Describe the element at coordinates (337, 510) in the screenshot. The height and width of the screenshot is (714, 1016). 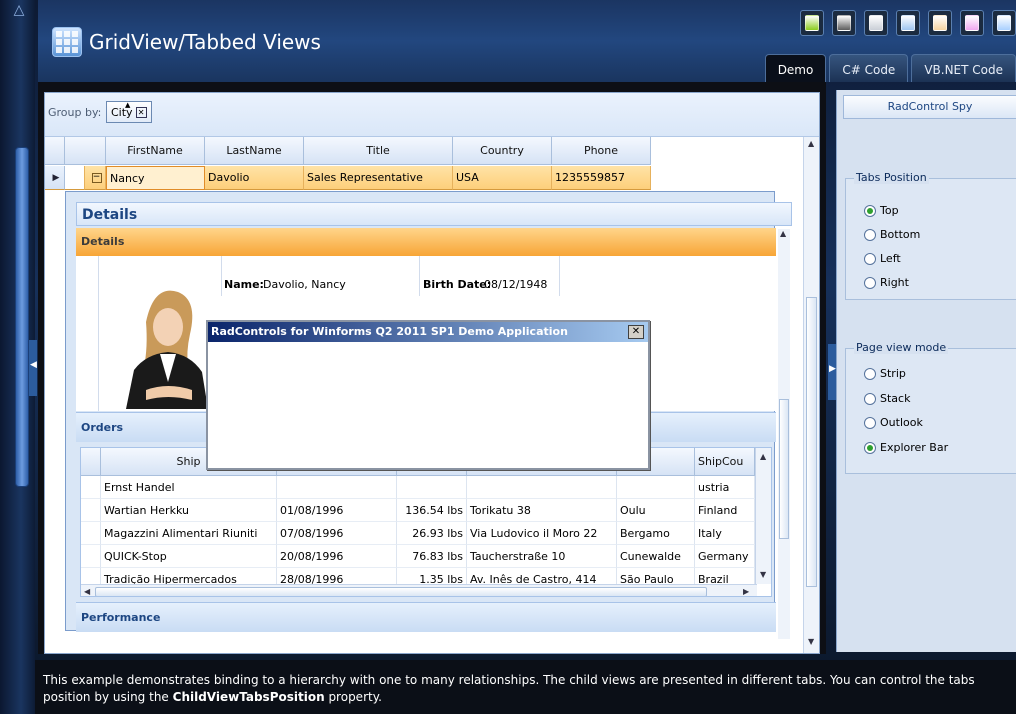
I see `order-cell: 01/08/1996` at that location.